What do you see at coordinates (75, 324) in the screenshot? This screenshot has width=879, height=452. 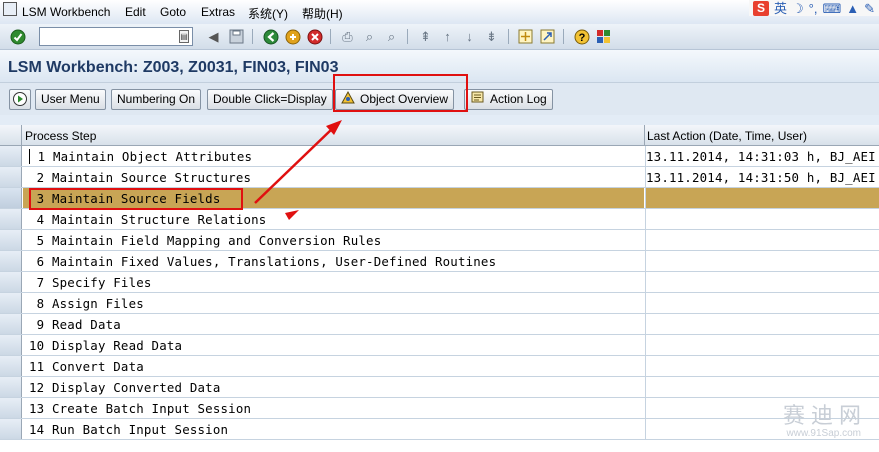 I see `process-step-text: 9 Read Data` at bounding box center [75, 324].